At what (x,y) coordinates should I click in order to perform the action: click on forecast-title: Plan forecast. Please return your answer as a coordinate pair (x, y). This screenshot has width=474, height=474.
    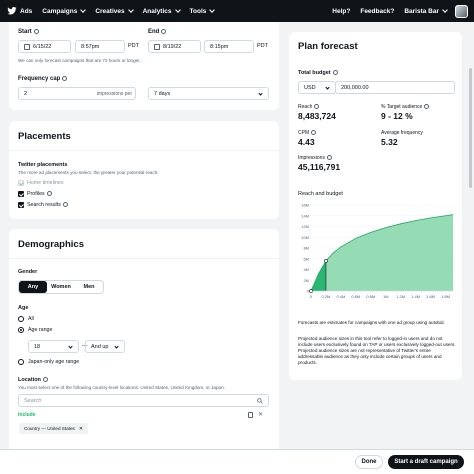
    Looking at the image, I should click on (328, 46).